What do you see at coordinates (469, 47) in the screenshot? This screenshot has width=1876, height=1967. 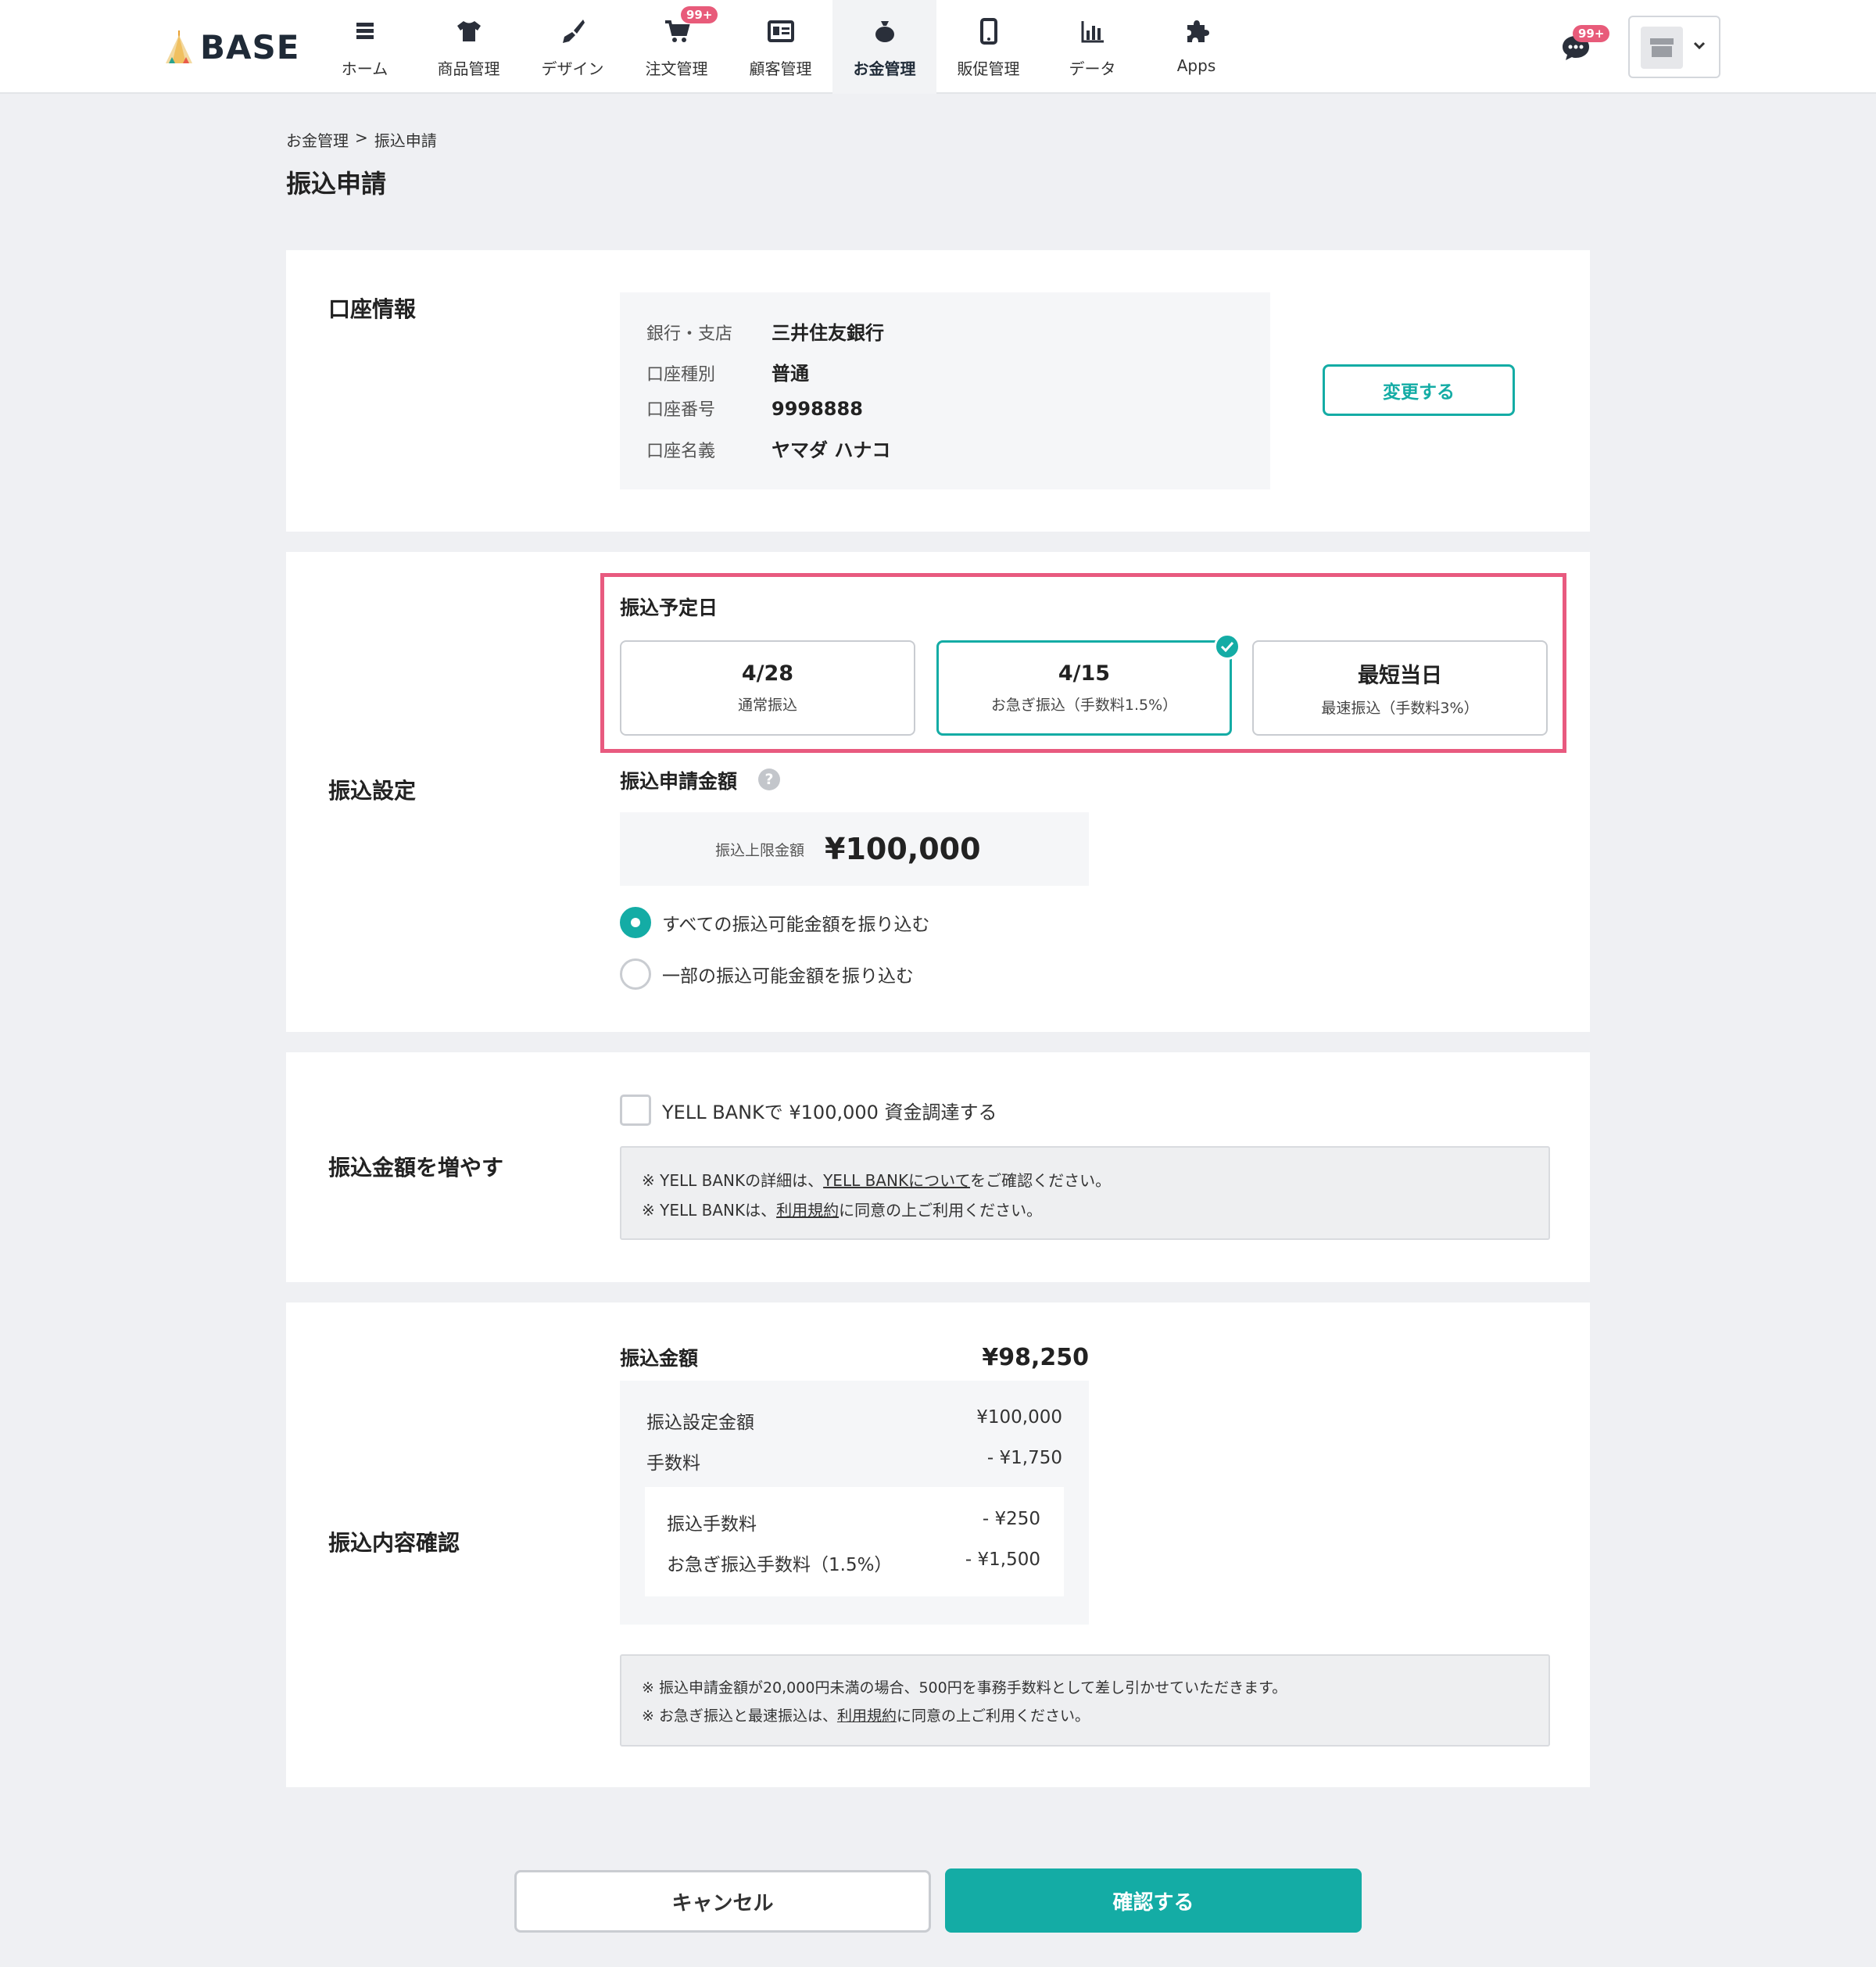 I see `nav-products: 商品管理` at bounding box center [469, 47].